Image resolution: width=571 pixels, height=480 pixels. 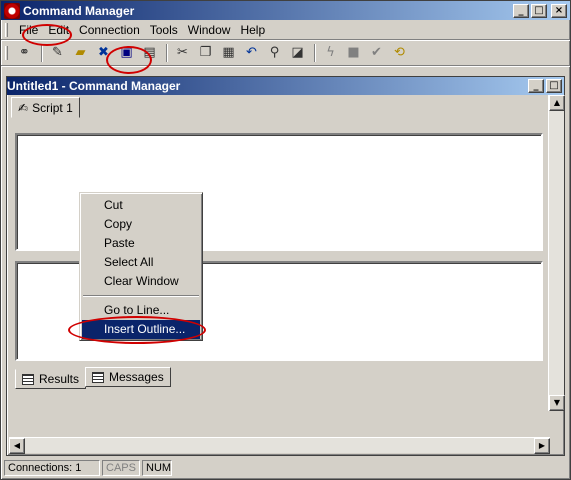 I want to click on maximize-button: □, so click(x=539, y=10).